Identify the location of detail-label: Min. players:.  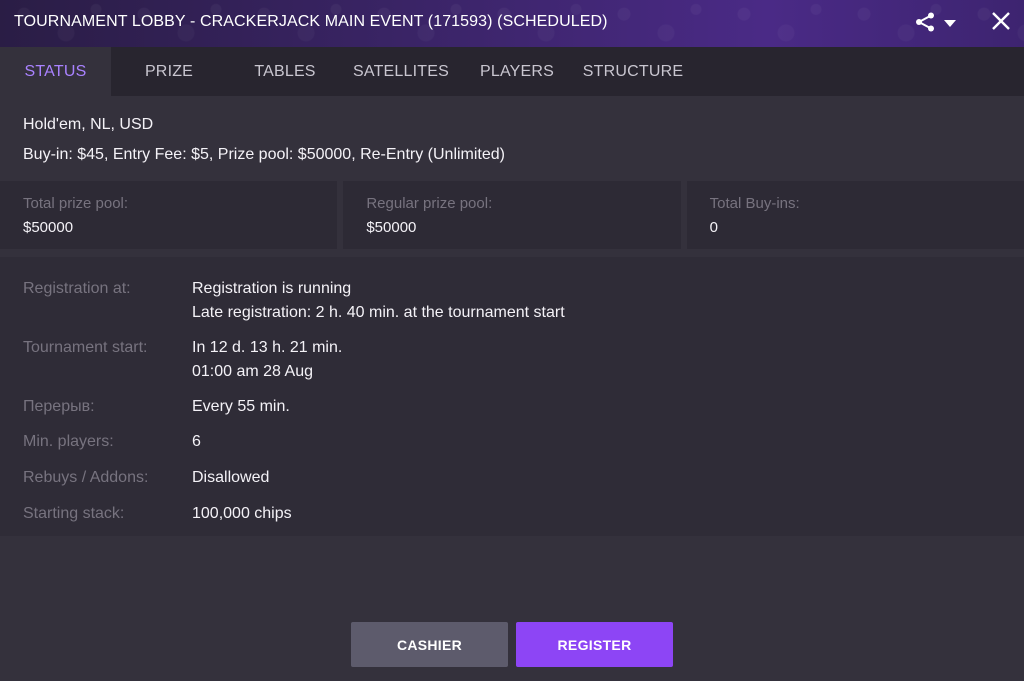
(68, 441).